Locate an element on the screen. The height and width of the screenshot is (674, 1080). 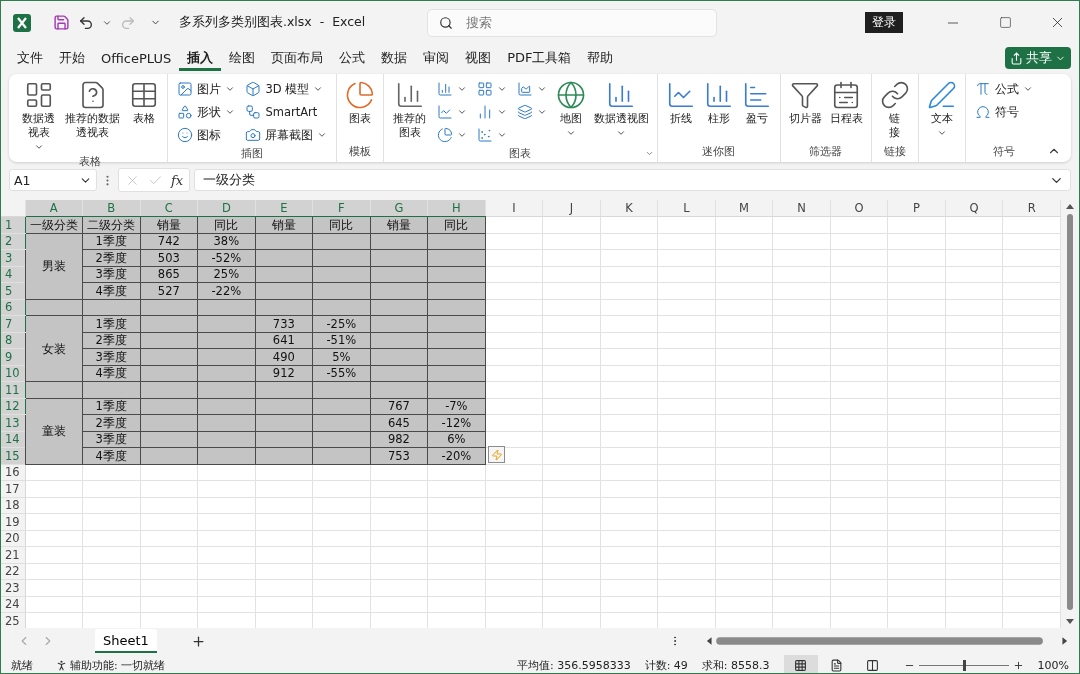
ribbon-button: 数据透视图 is located at coordinates (621, 109).